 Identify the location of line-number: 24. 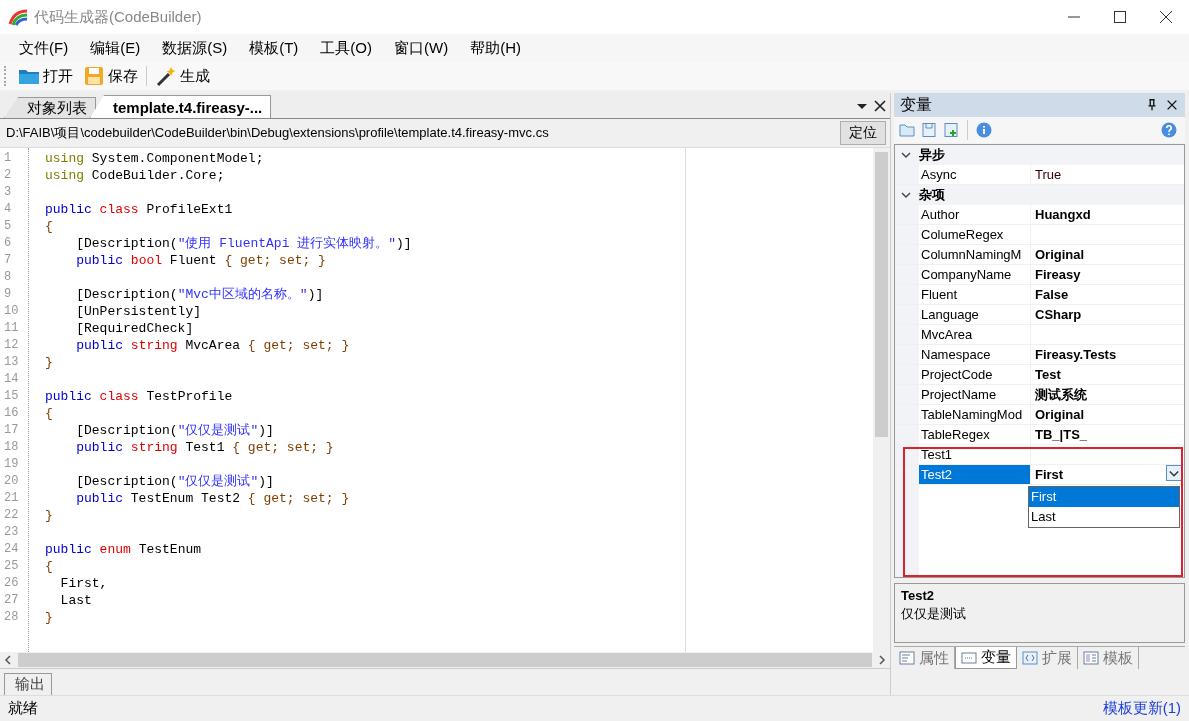
(11, 549).